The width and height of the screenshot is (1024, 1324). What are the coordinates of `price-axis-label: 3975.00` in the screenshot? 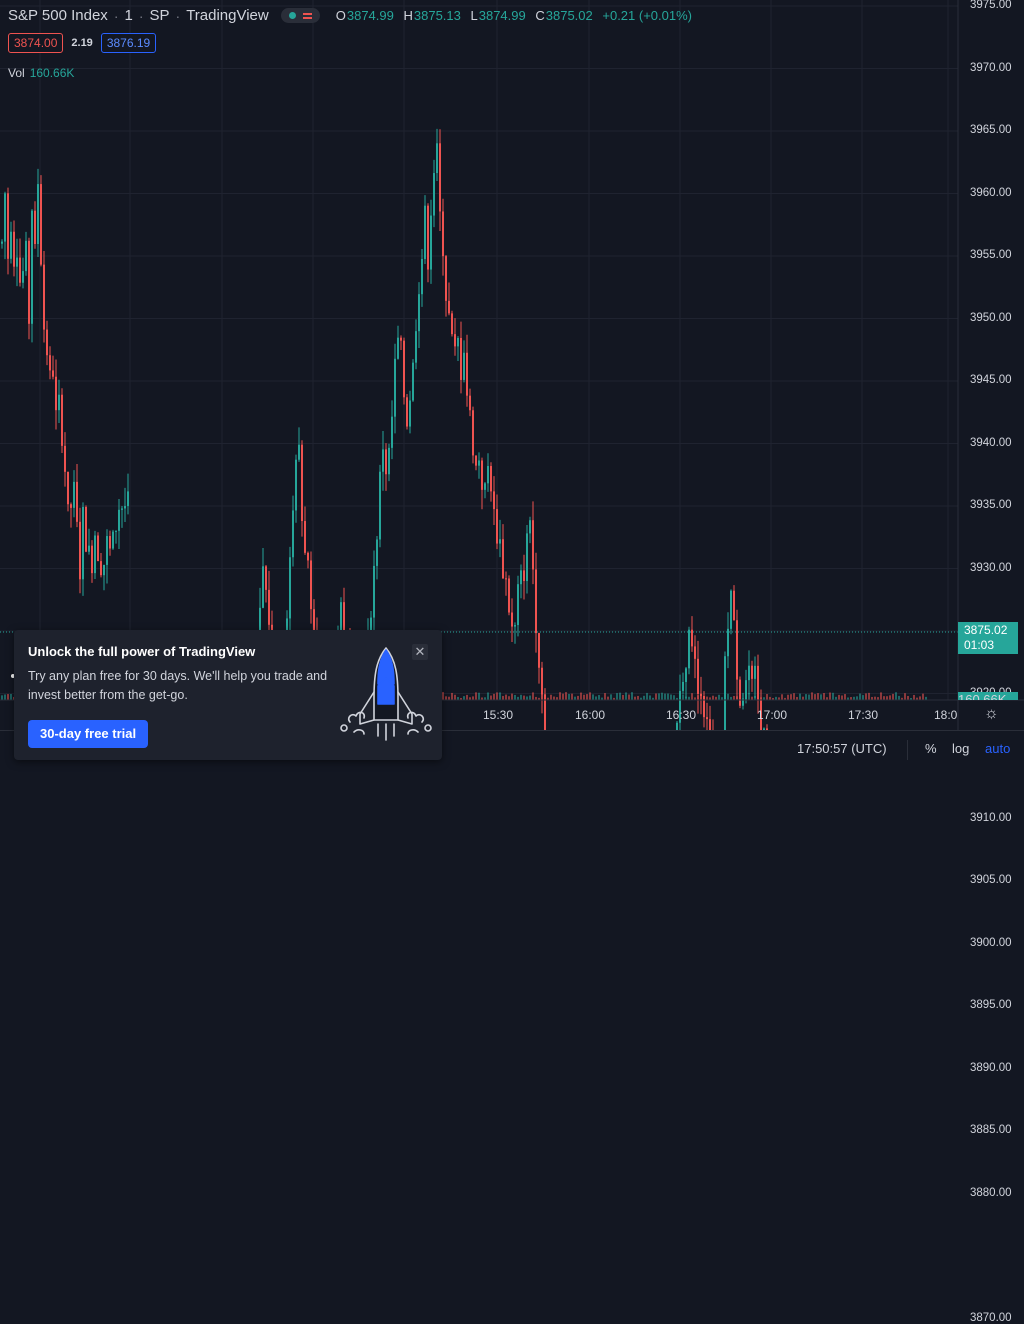 It's located at (991, 5).